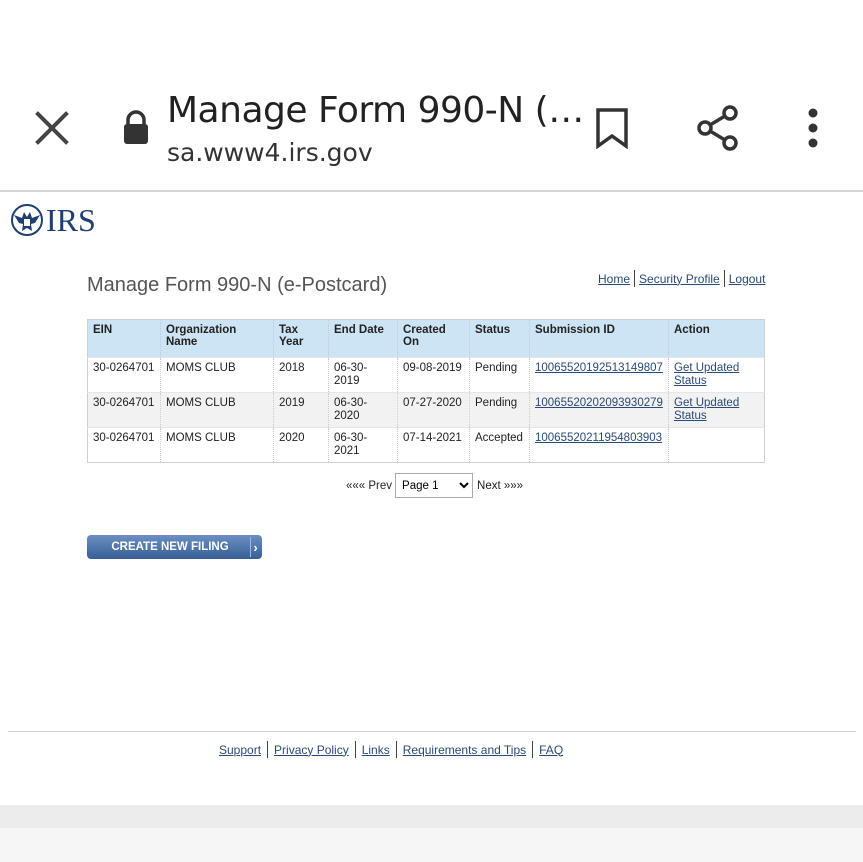 Image resolution: width=863 pixels, height=862 pixels. Describe the element at coordinates (813, 128) in the screenshot. I see `more-icon` at that location.